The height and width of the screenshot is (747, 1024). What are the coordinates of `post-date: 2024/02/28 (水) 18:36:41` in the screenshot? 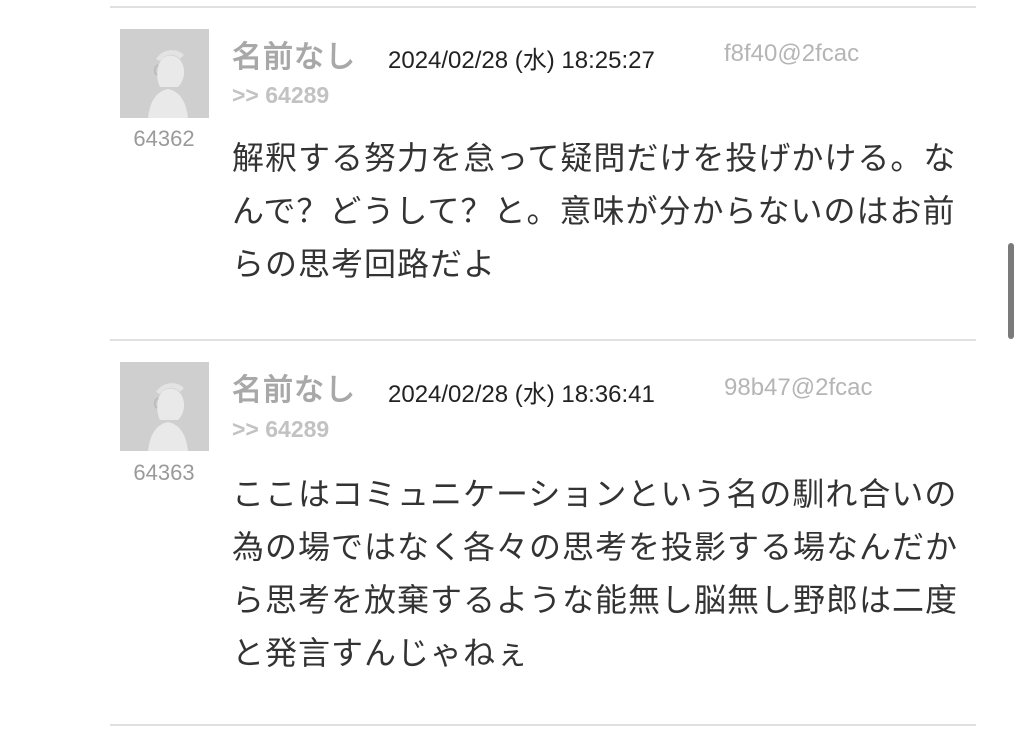 It's located at (521, 394).